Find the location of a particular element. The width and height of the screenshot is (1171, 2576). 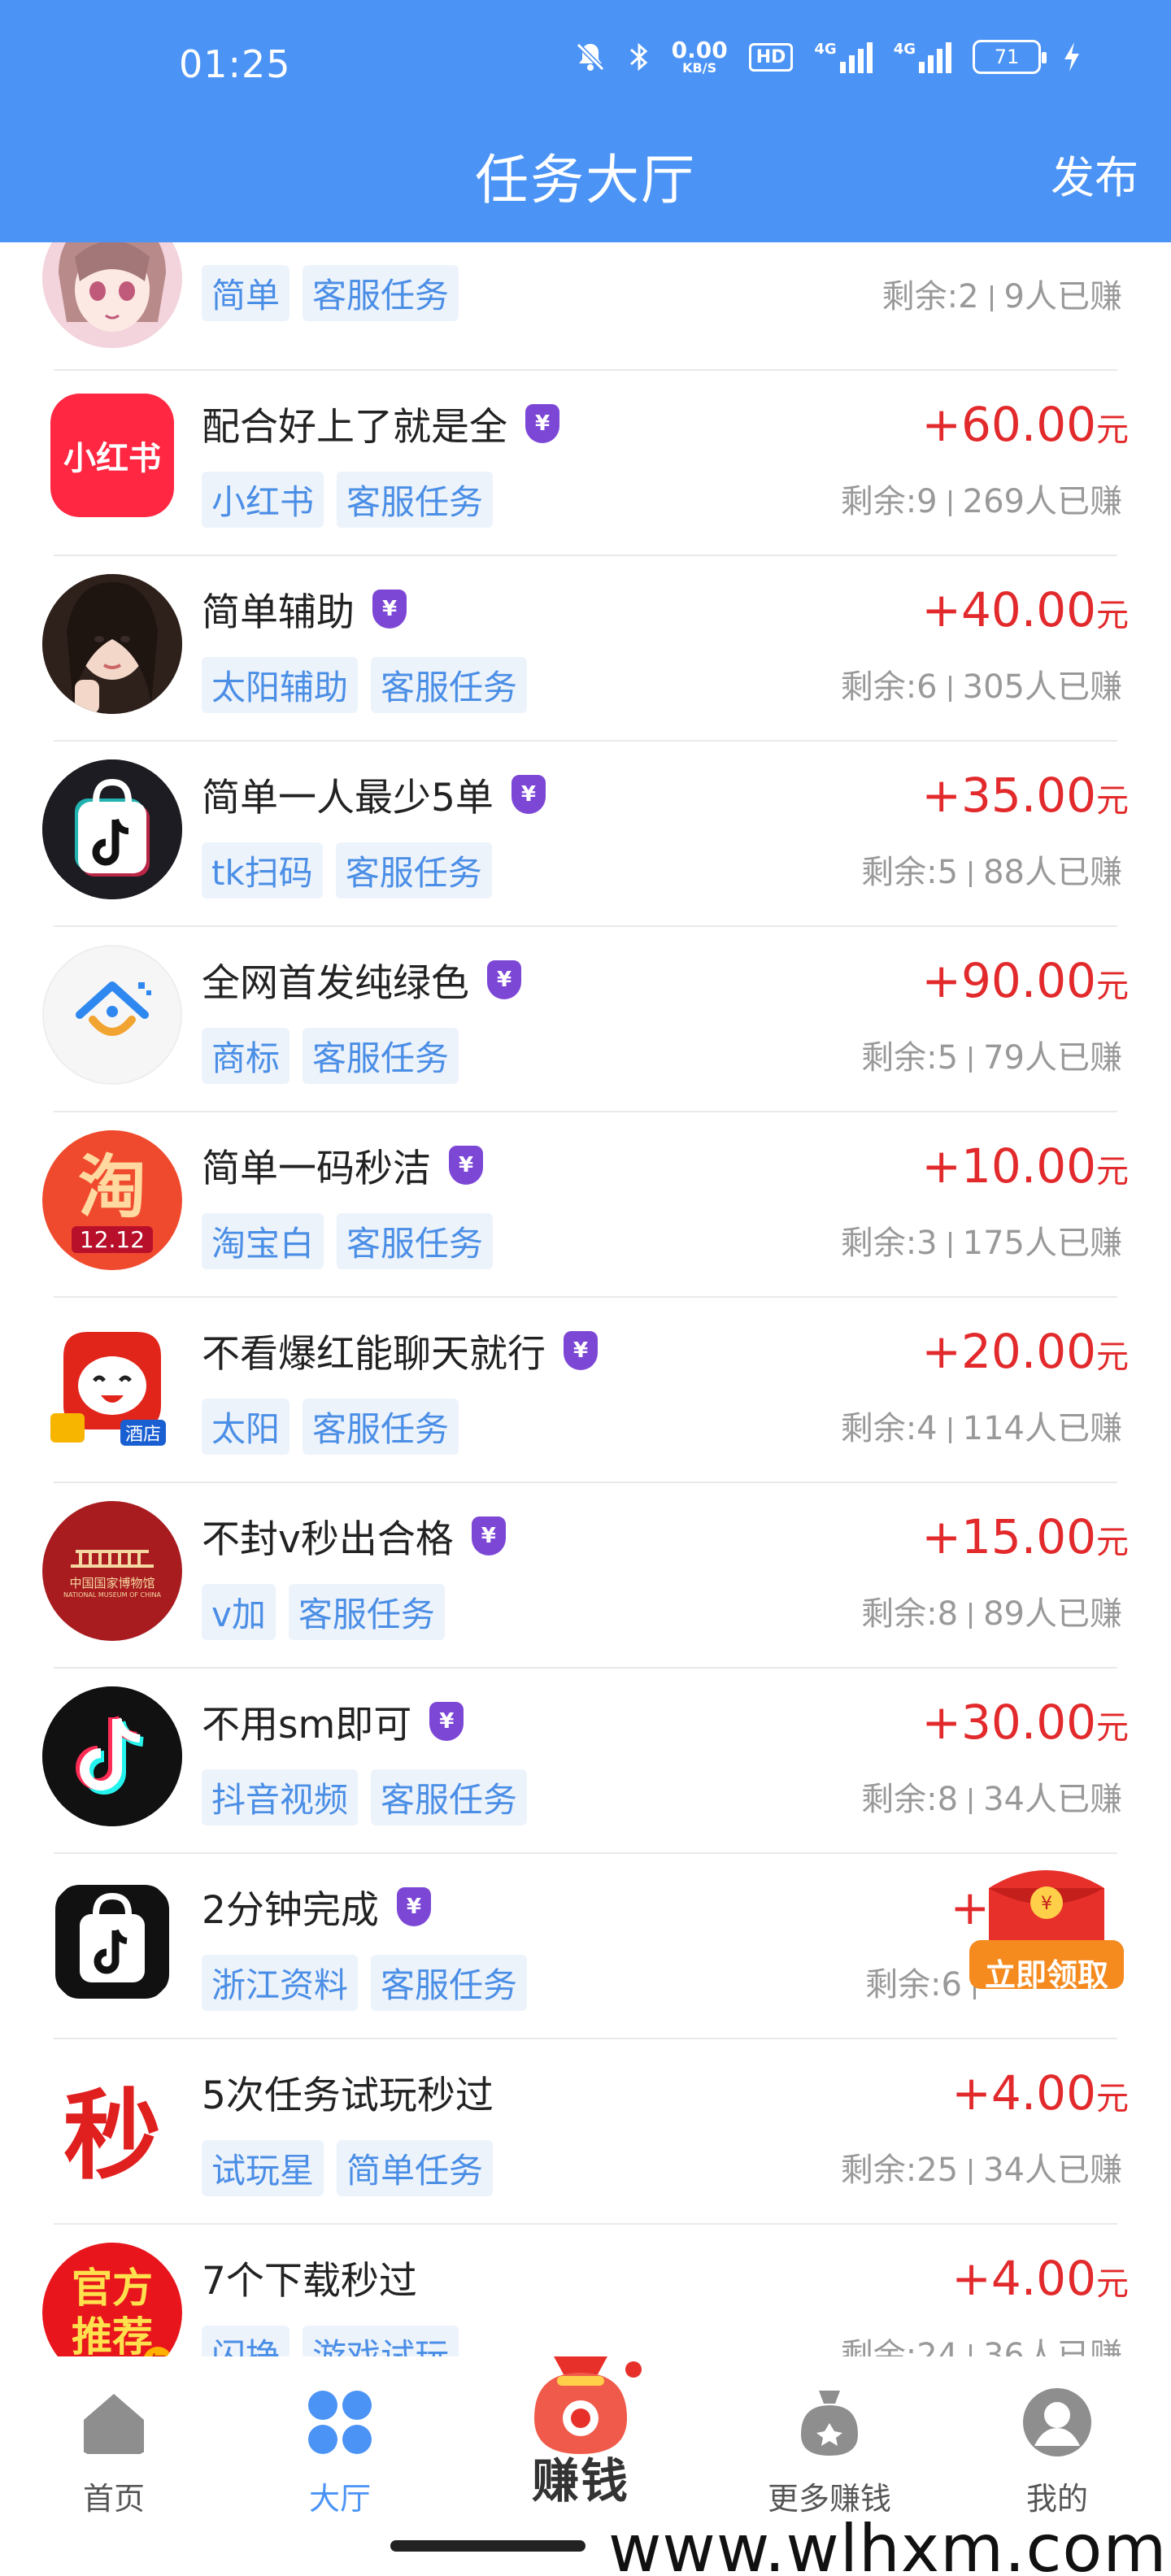

nav-home: 首页 is located at coordinates (114, 2452).